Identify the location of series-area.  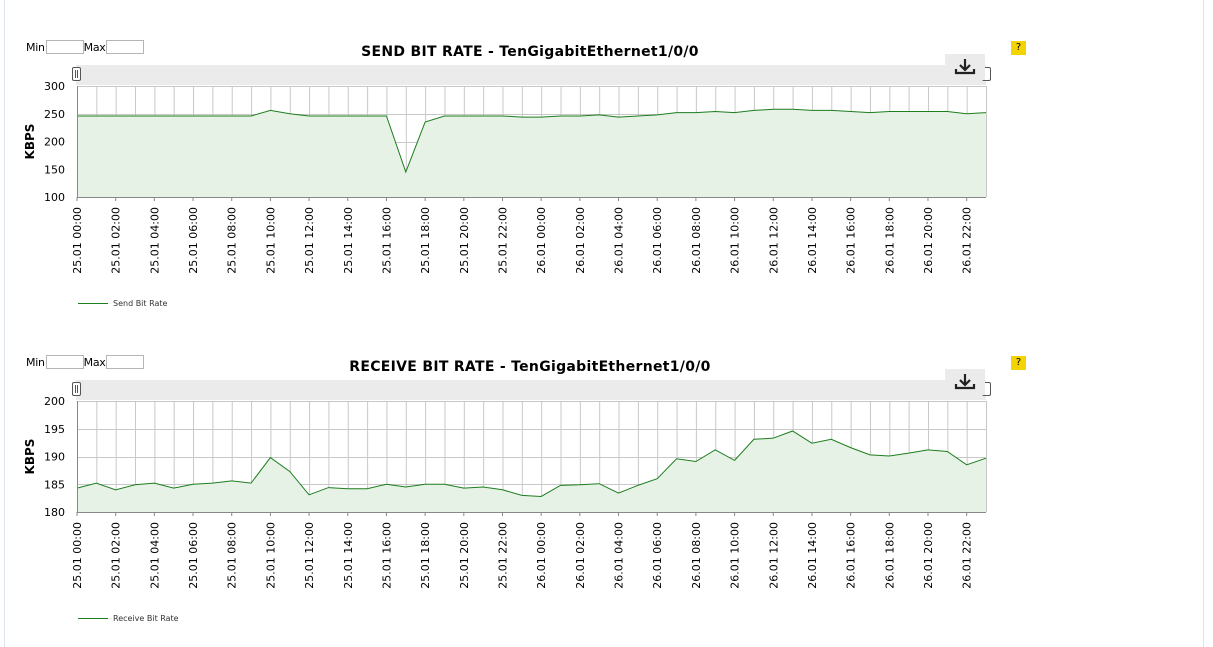
(531, 153).